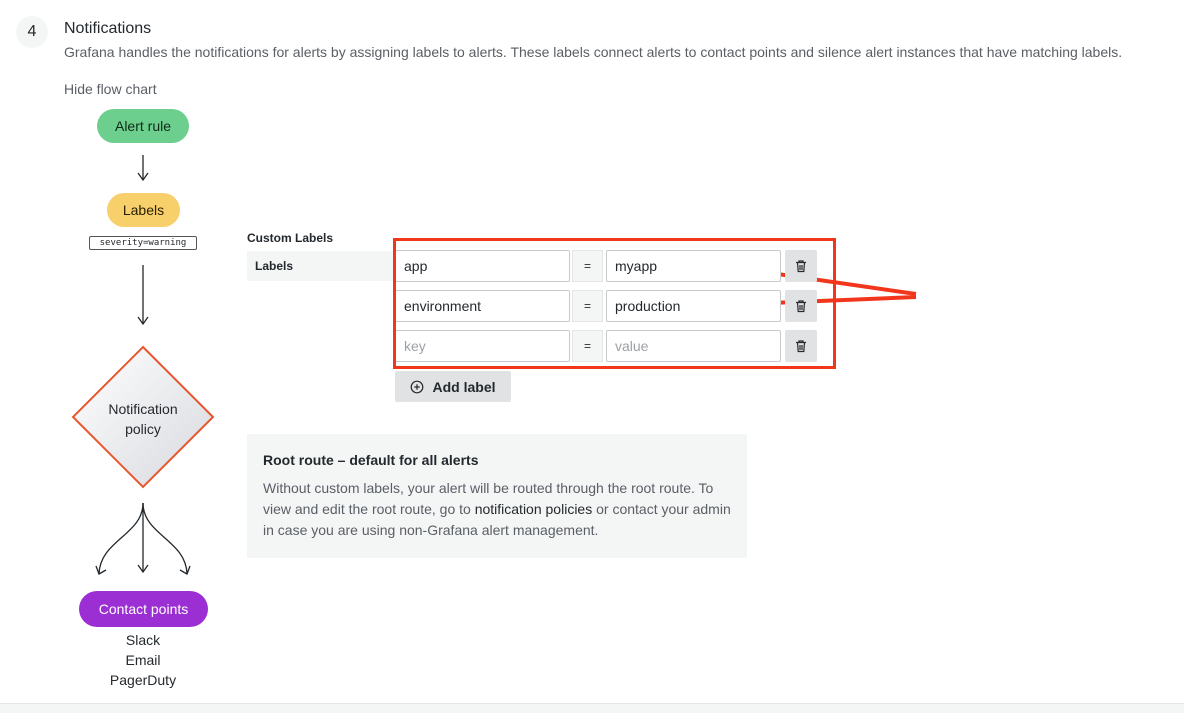  I want to click on contact-points-list: Slack Email PagerDuty, so click(143, 660).